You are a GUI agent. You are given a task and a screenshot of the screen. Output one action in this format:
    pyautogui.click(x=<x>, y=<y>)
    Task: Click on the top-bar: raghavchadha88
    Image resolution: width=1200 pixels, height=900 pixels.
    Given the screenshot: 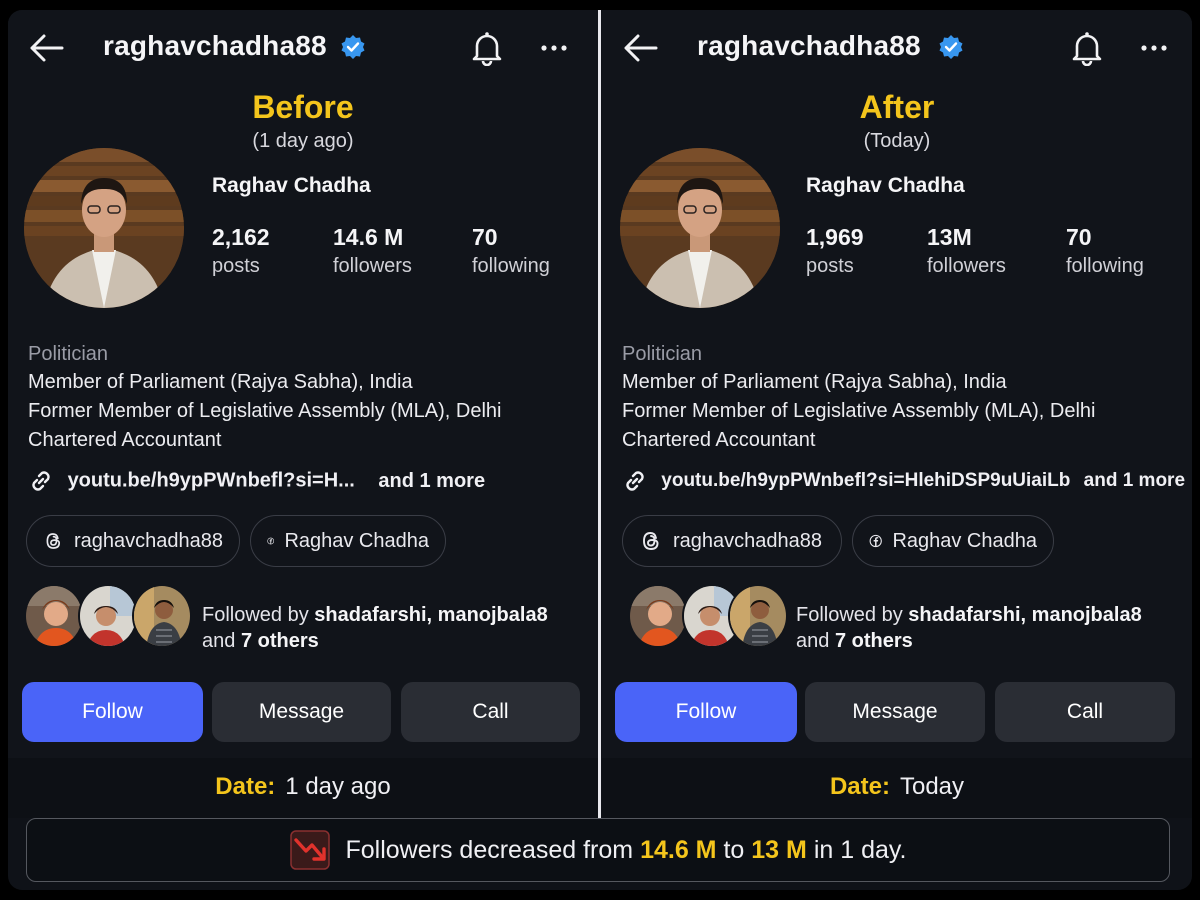 What is the action you would take?
    pyautogui.click(x=303, y=48)
    